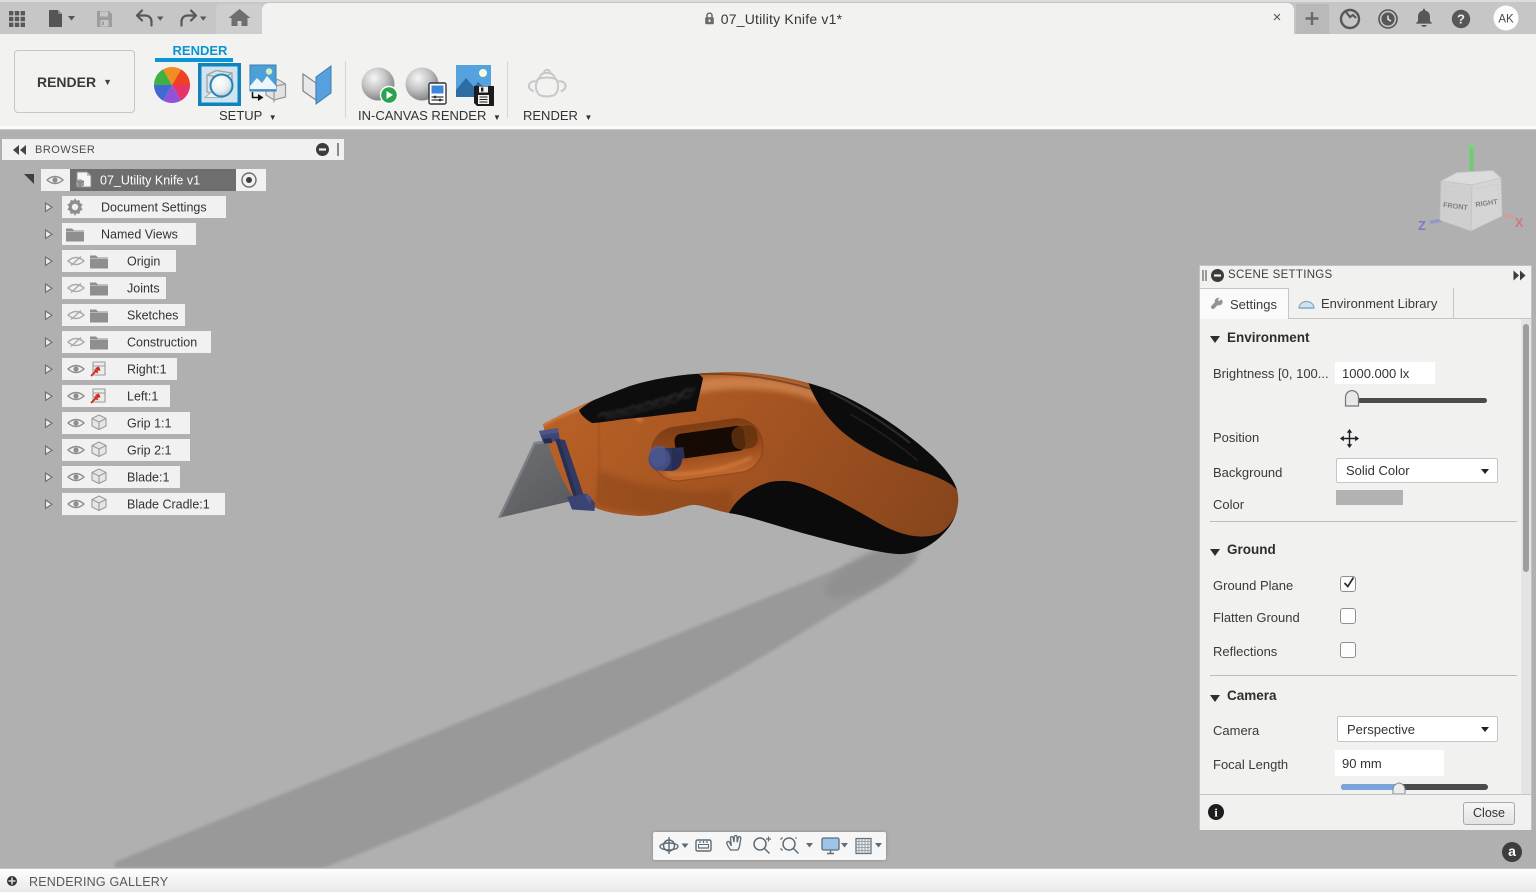  I want to click on svg-text: Document Settings, so click(154, 208).